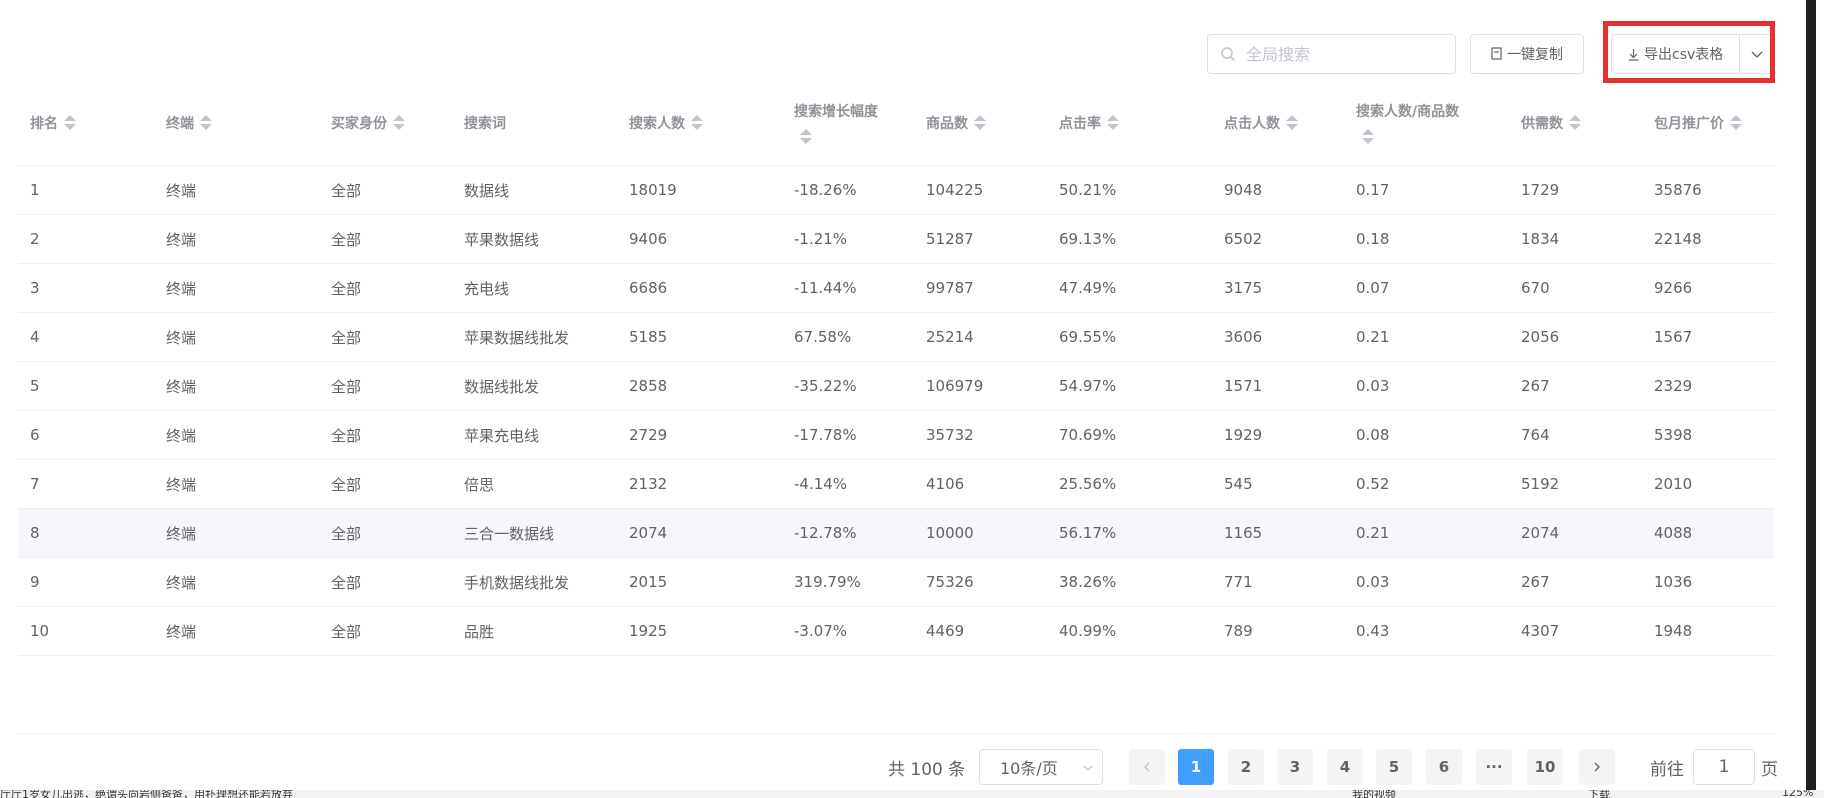  I want to click on table-cell: 0.03, so click(1373, 582).